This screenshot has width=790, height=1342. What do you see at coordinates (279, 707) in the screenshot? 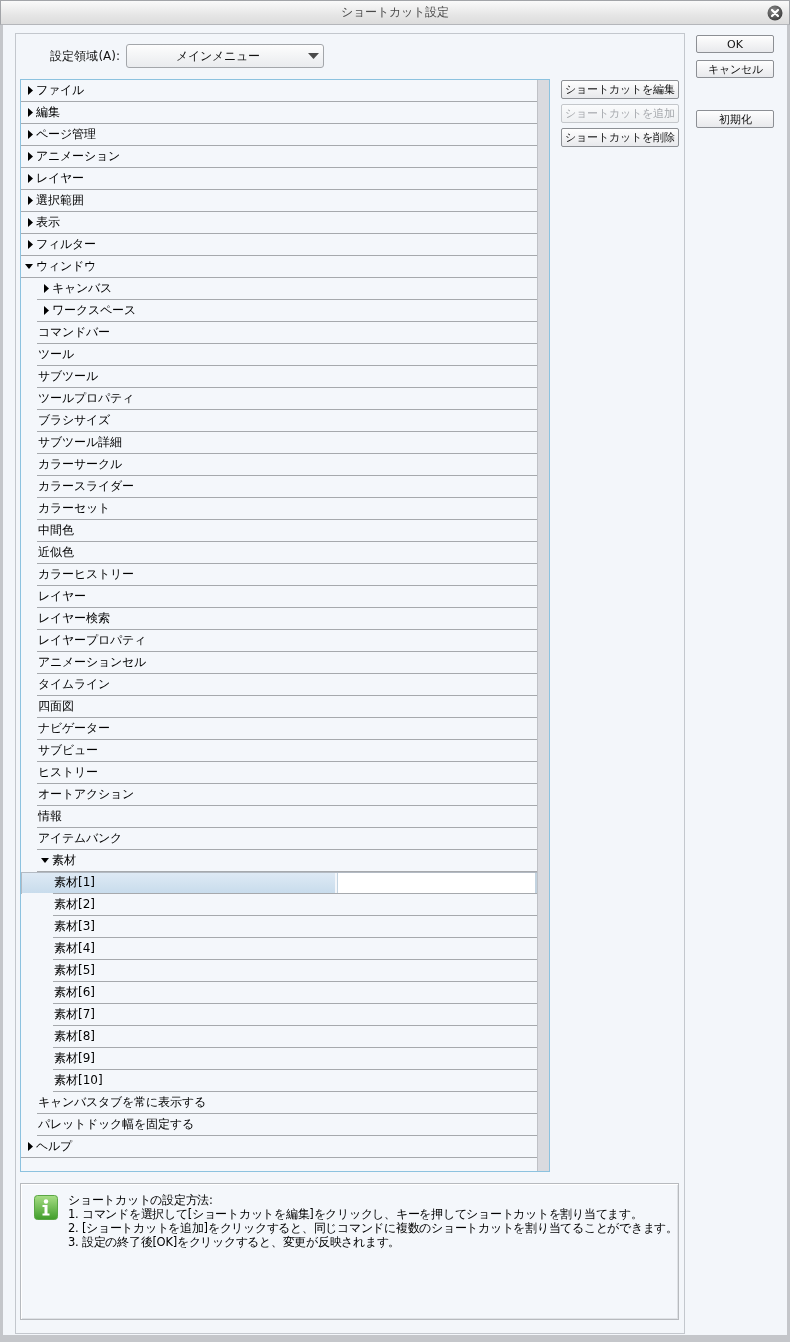
I see `tree-item: 四面図` at bounding box center [279, 707].